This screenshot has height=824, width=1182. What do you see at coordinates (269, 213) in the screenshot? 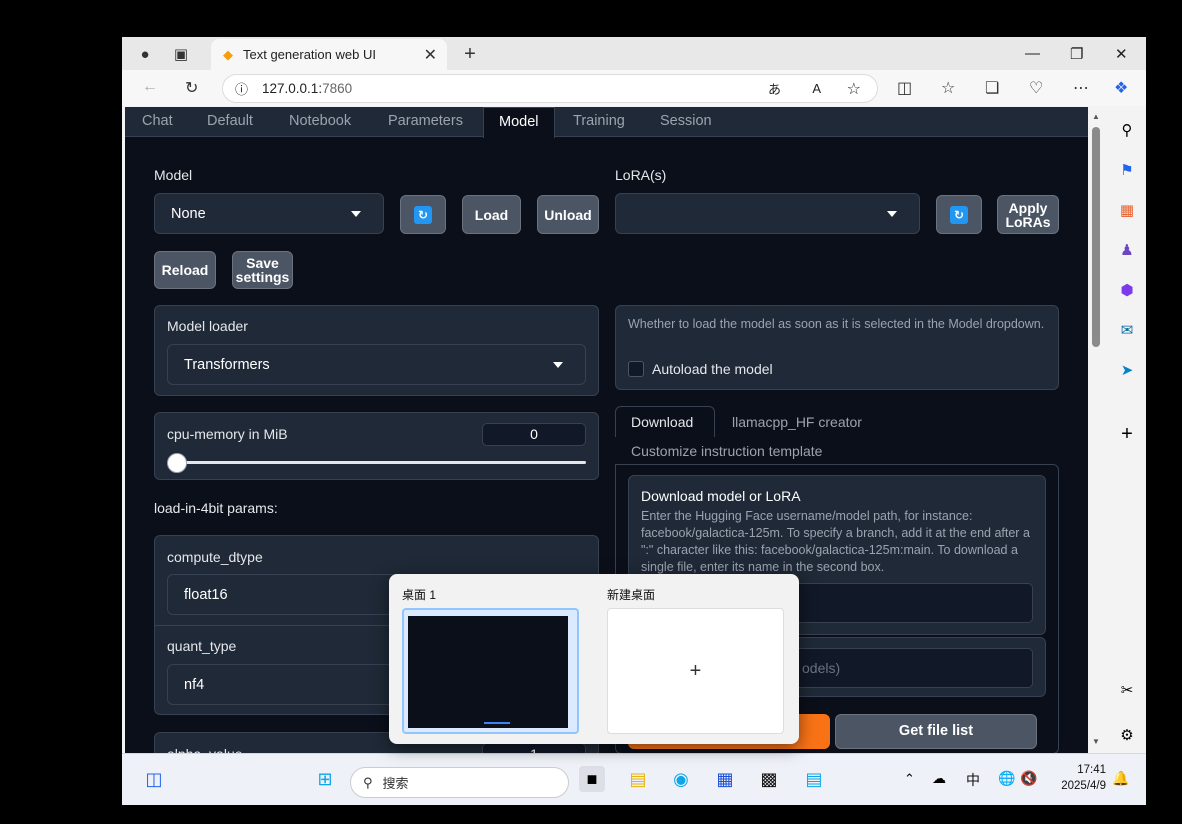
I see `model-dropdown: None` at bounding box center [269, 213].